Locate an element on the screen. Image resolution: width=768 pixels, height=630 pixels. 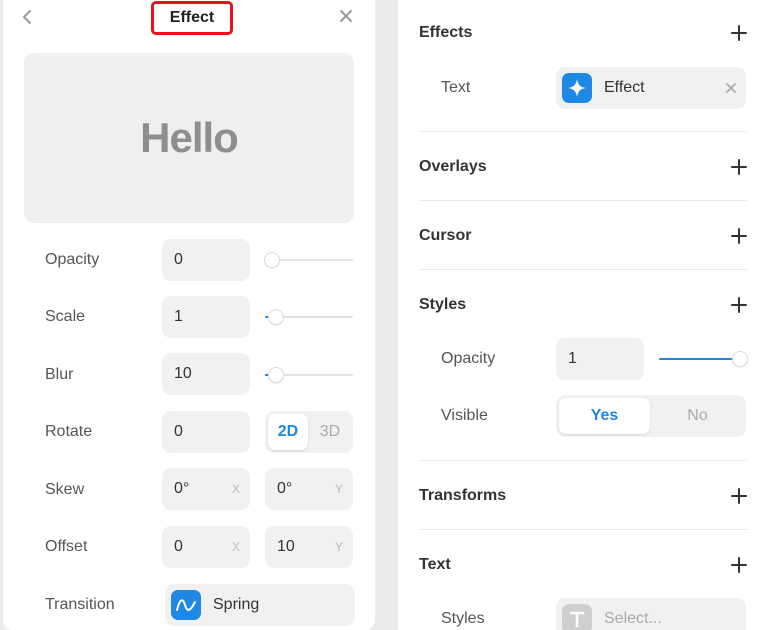
text-section-title: Text is located at coordinates (435, 564).